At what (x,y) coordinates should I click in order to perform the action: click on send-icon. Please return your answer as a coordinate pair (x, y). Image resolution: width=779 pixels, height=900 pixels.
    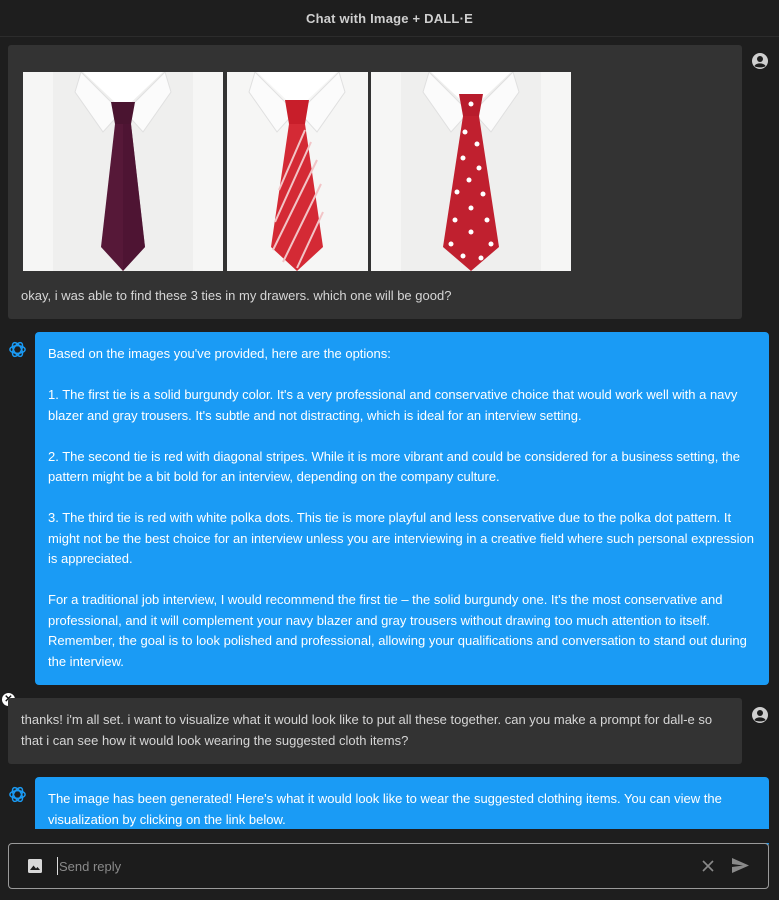
    Looking at the image, I should click on (740, 865).